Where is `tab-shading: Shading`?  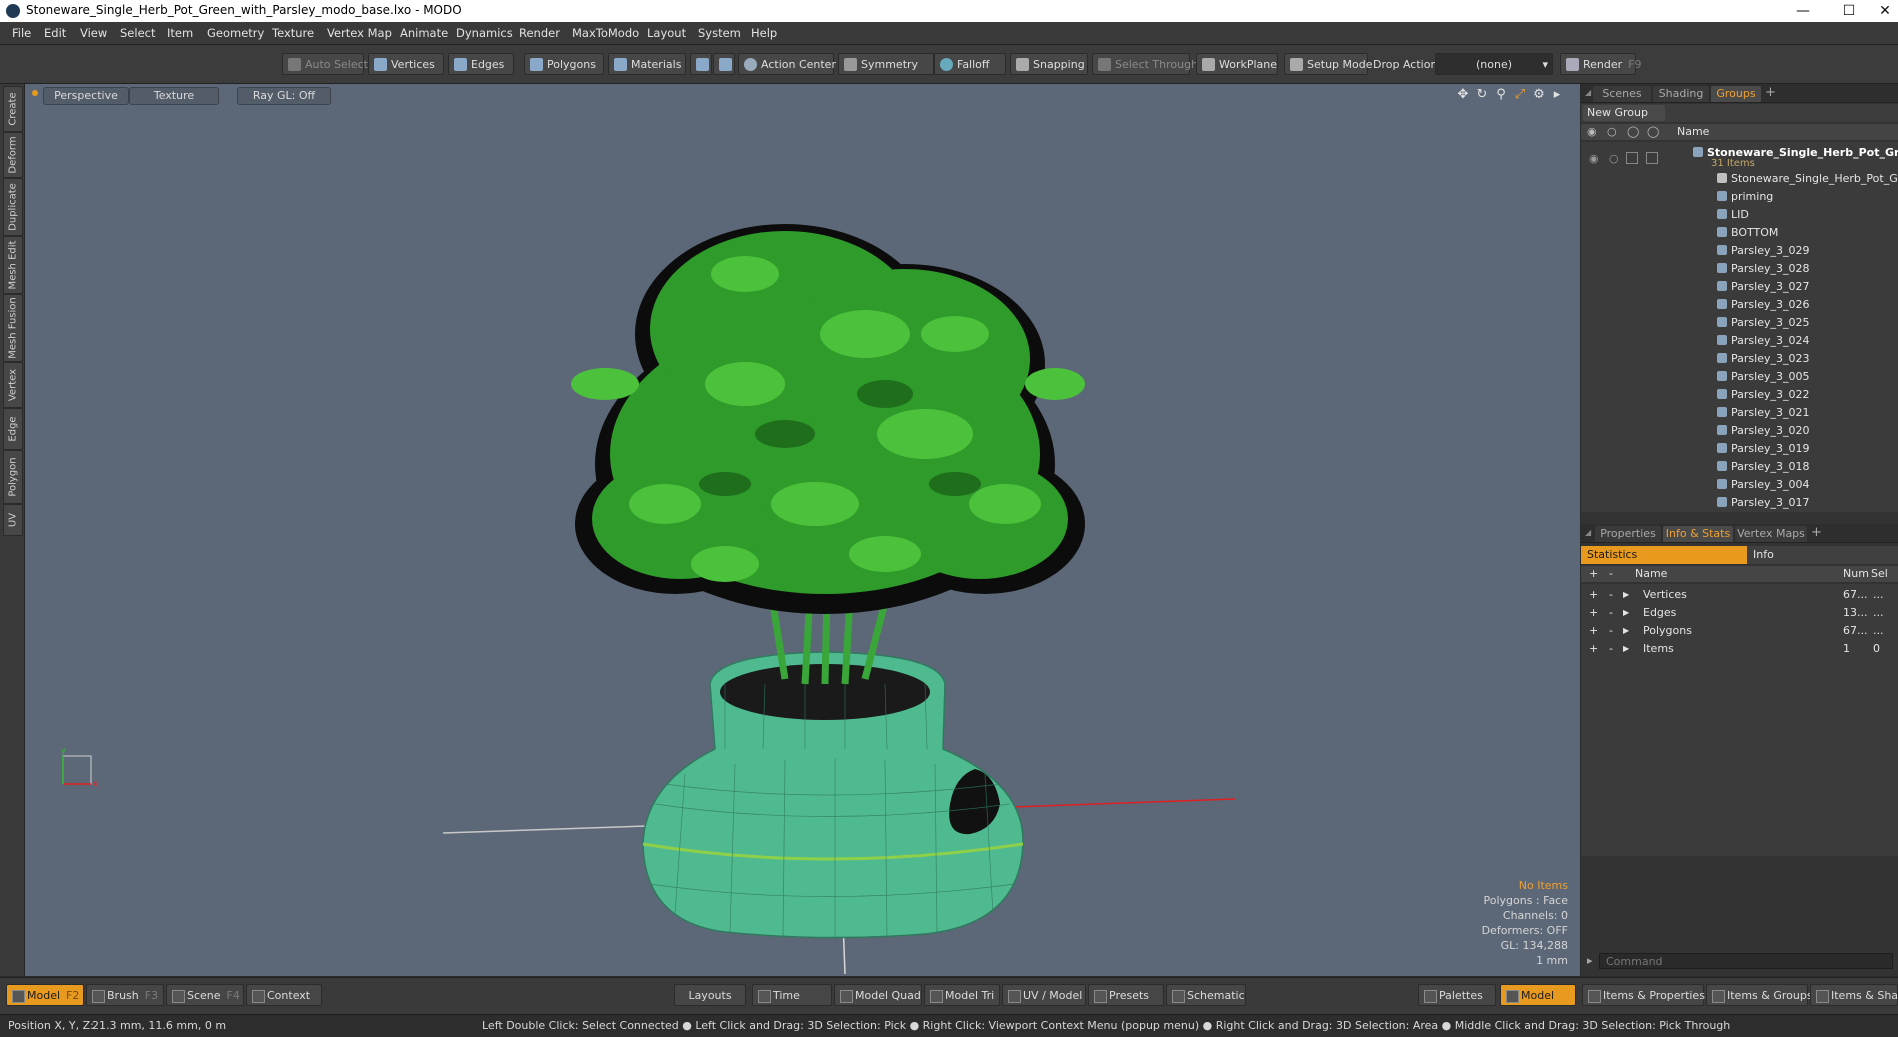 tab-shading: Shading is located at coordinates (1681, 94).